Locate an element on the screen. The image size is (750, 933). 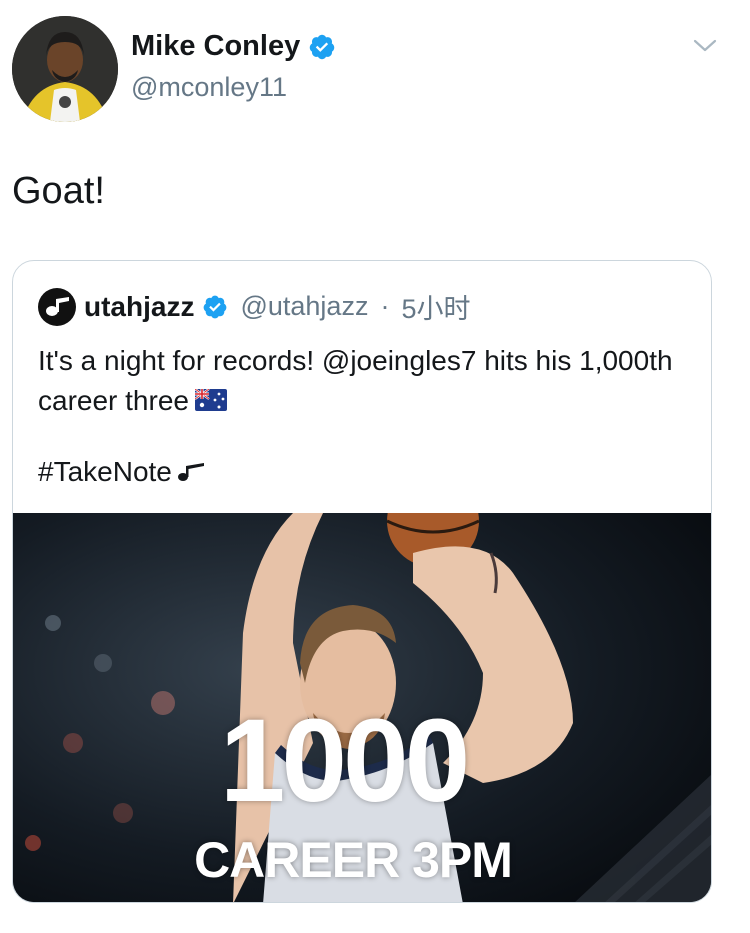
author-name: Mike Conley is located at coordinates (215, 46).